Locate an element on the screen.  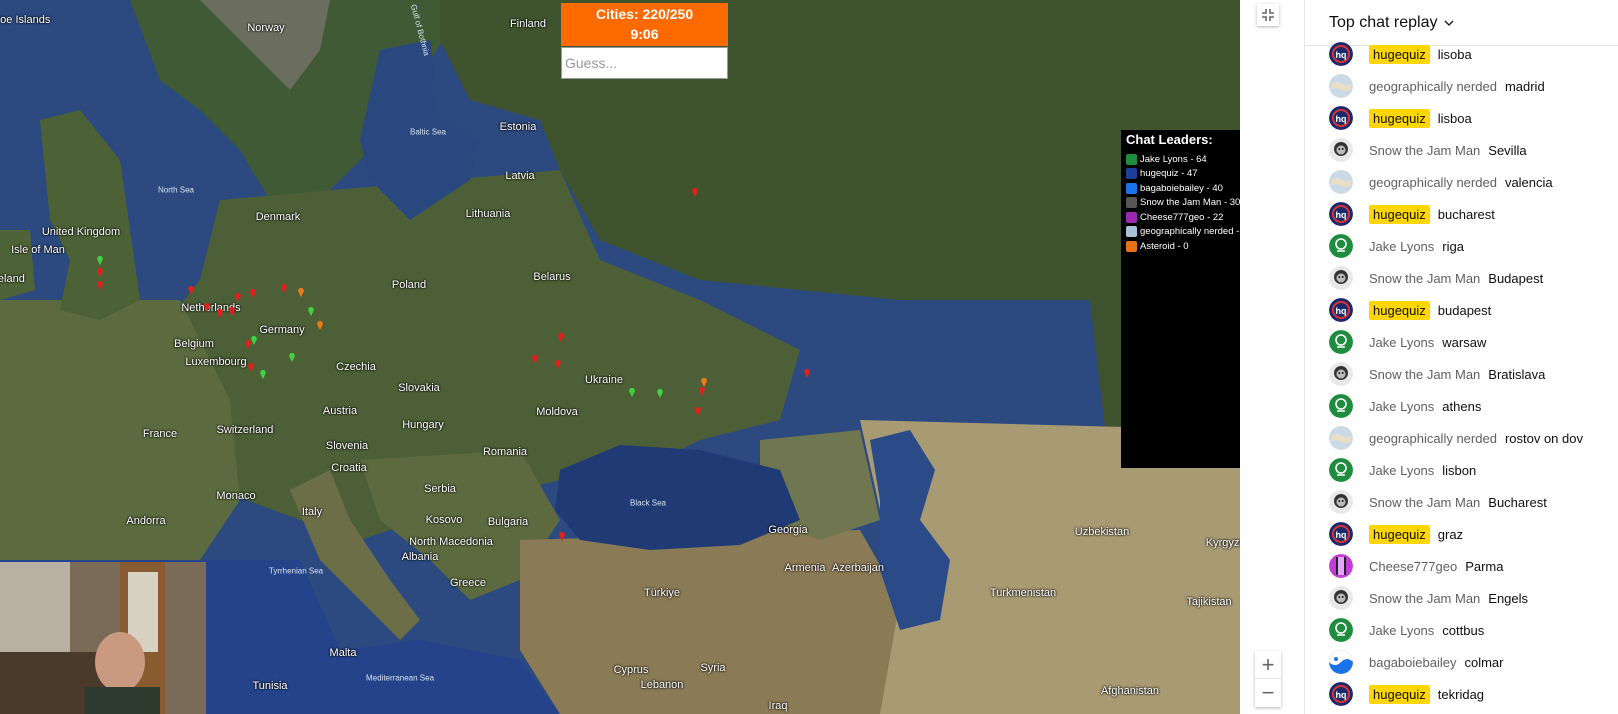
map-pin-icon is located at coordinates (660, 393).